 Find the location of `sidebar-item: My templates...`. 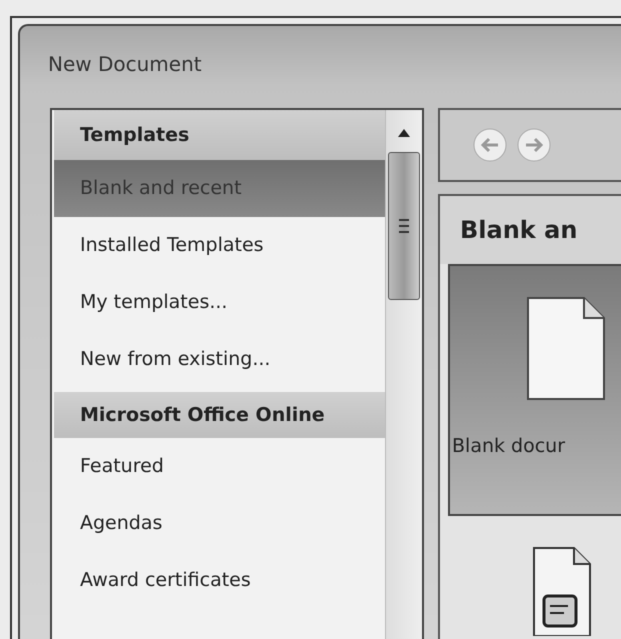

sidebar-item: My templates... is located at coordinates (219, 302).